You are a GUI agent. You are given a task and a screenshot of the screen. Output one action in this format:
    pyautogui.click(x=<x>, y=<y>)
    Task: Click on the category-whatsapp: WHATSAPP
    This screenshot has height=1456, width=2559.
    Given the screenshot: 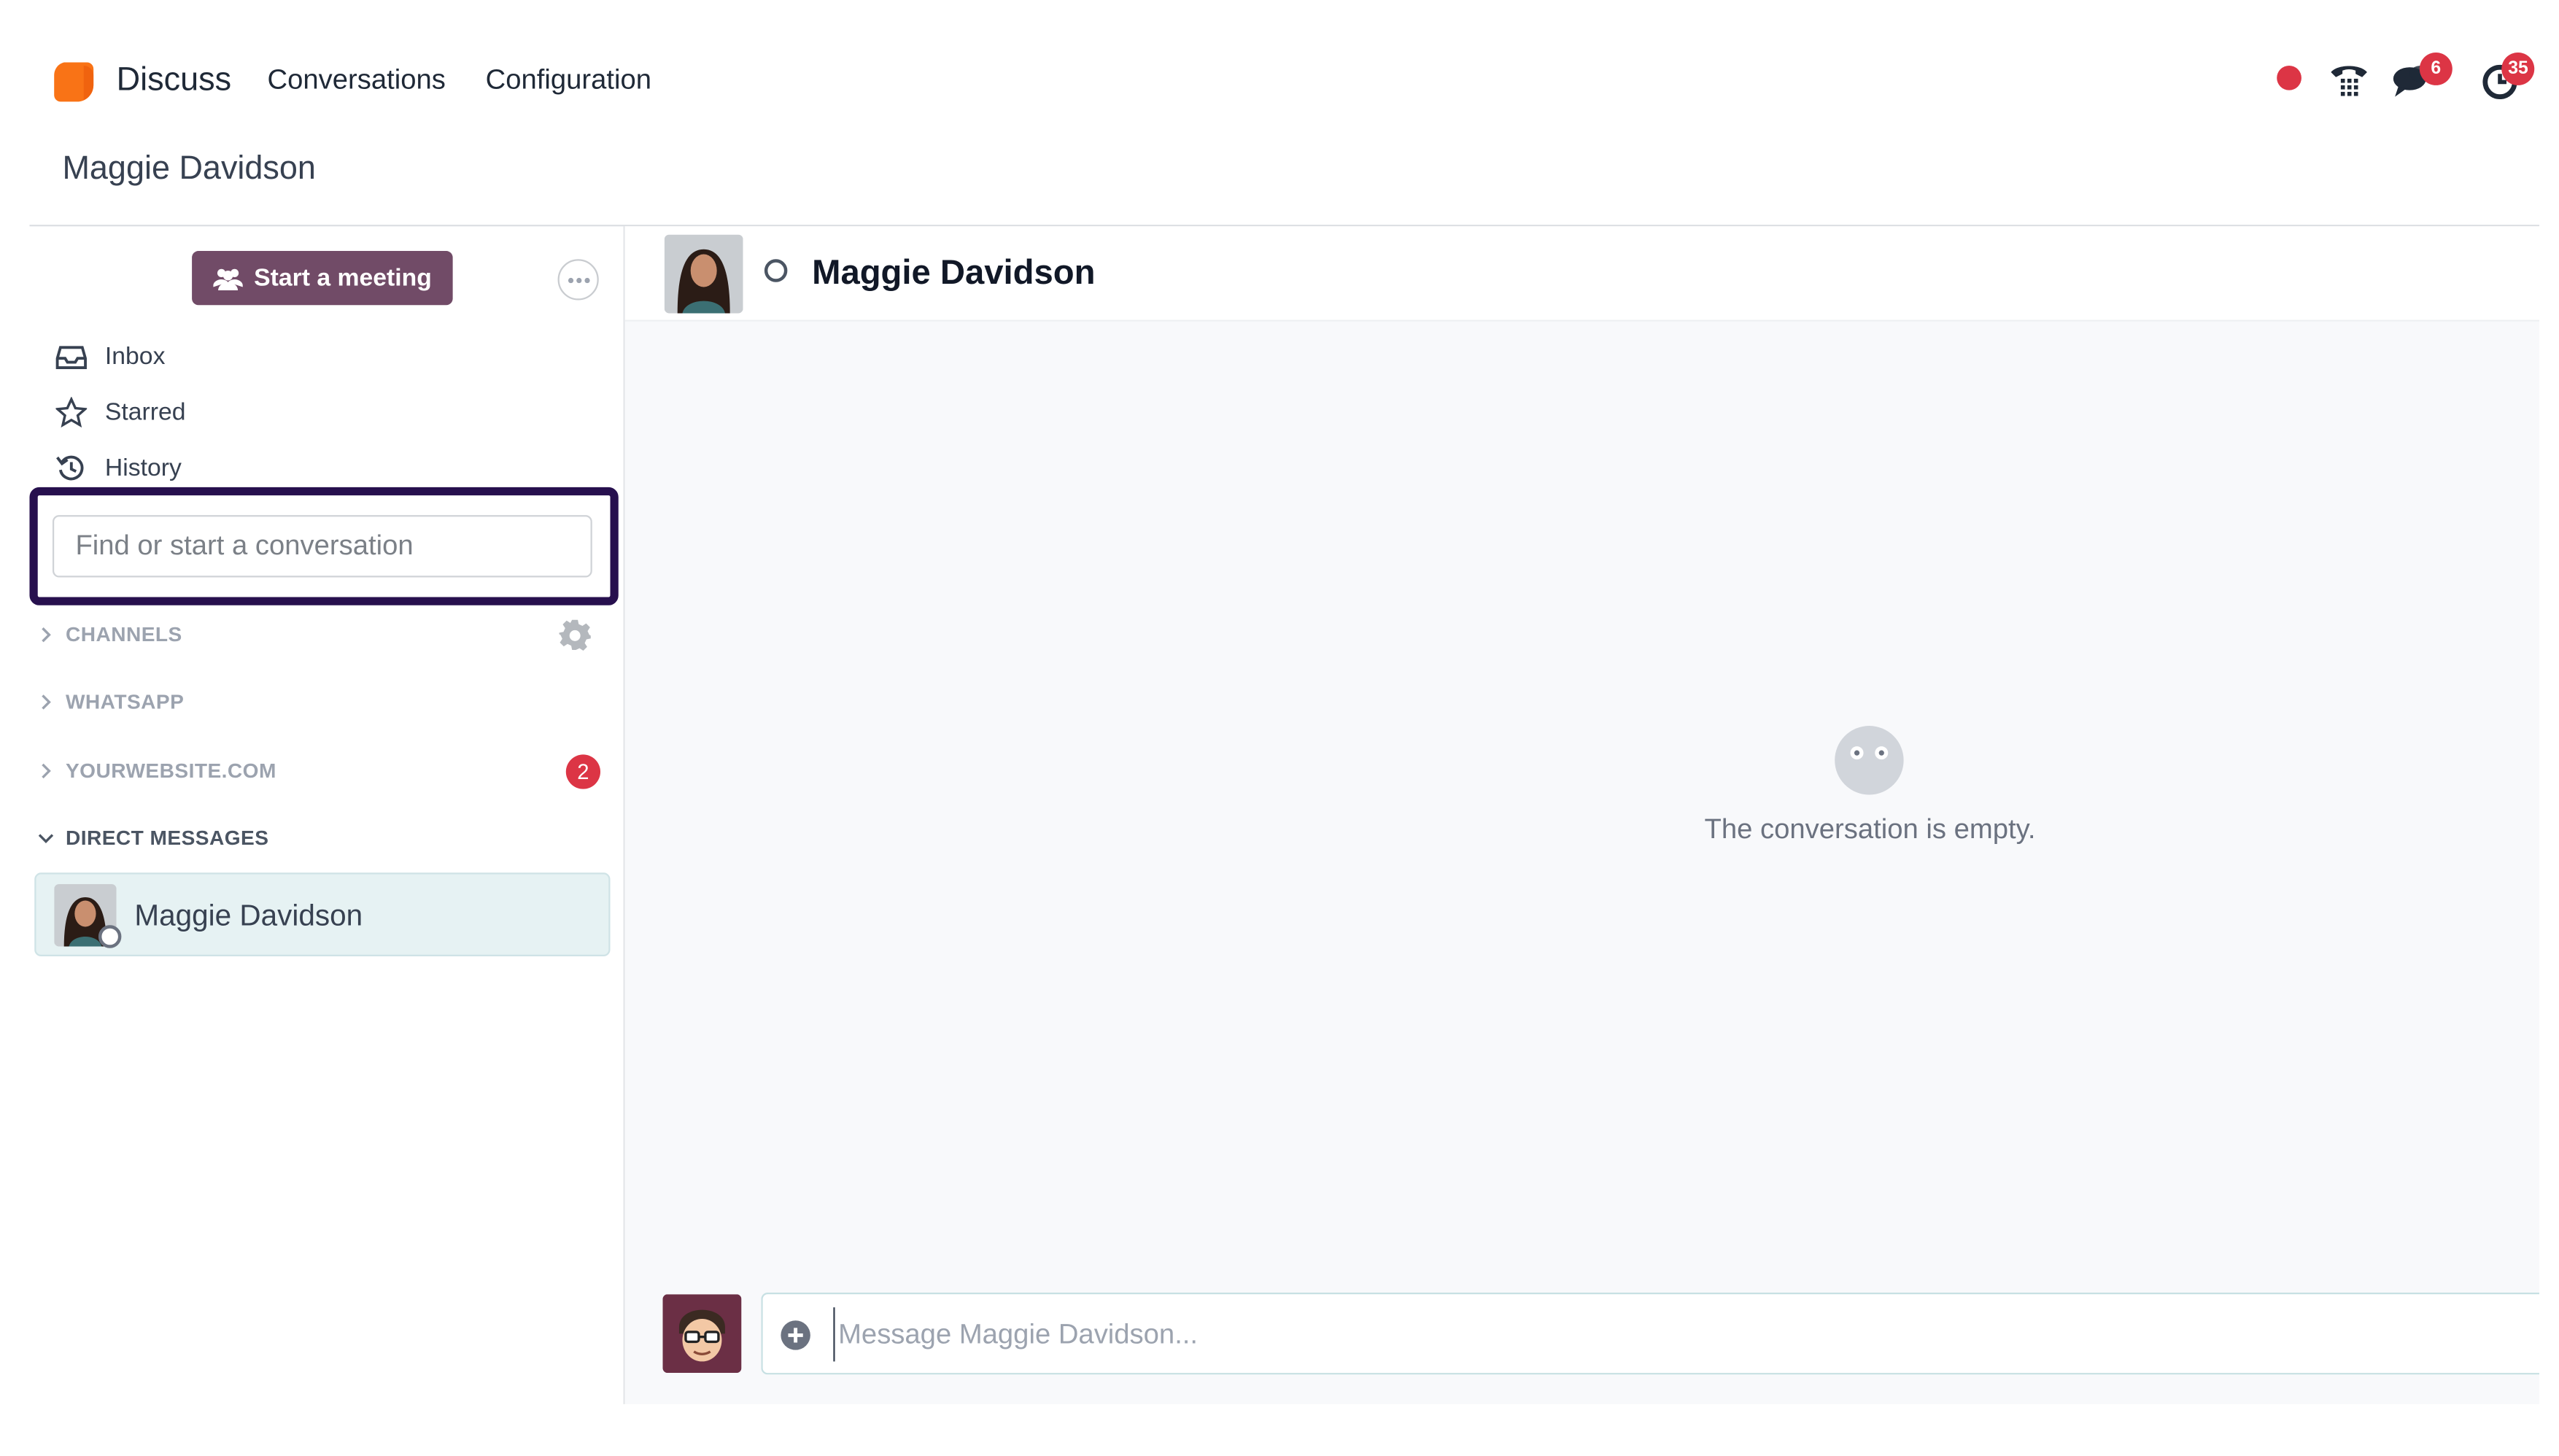 What is the action you would take?
    pyautogui.click(x=110, y=702)
    